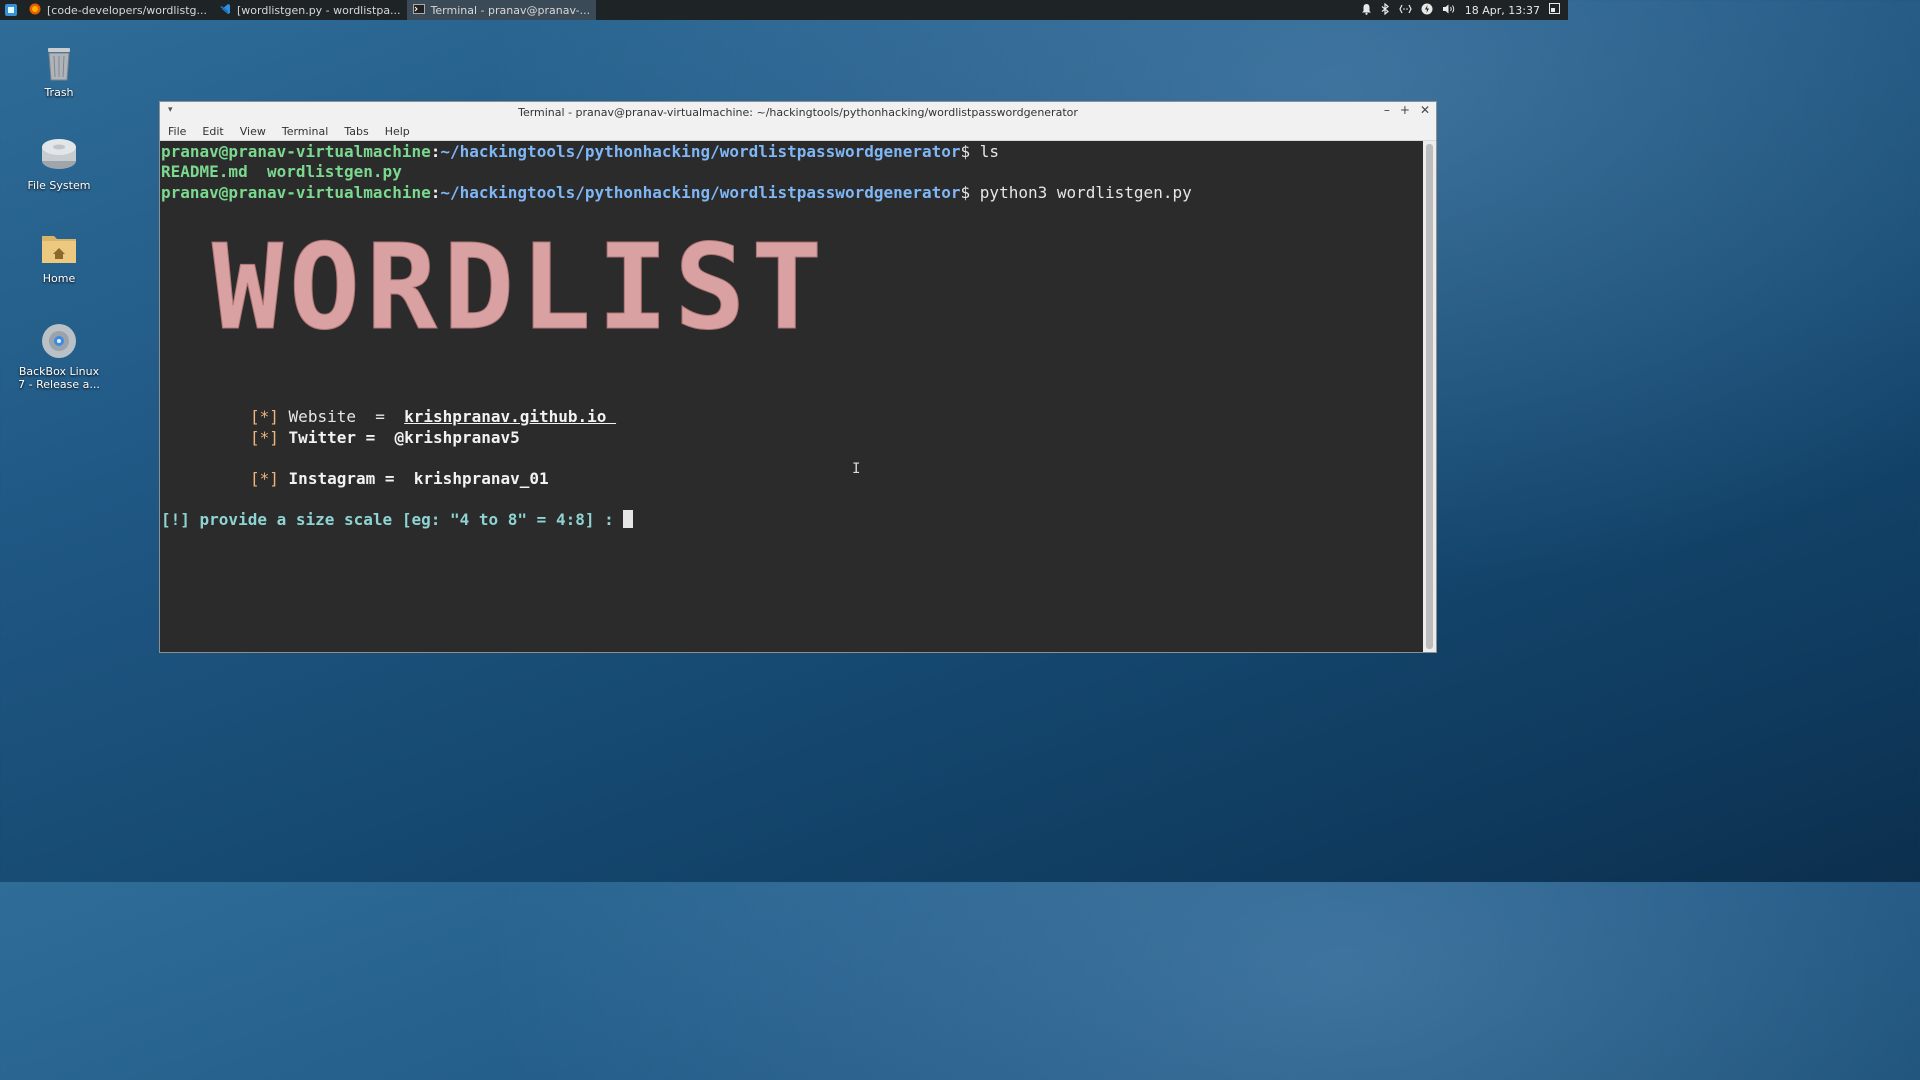  What do you see at coordinates (1554, 10) in the screenshot?
I see `show-desktop-icon` at bounding box center [1554, 10].